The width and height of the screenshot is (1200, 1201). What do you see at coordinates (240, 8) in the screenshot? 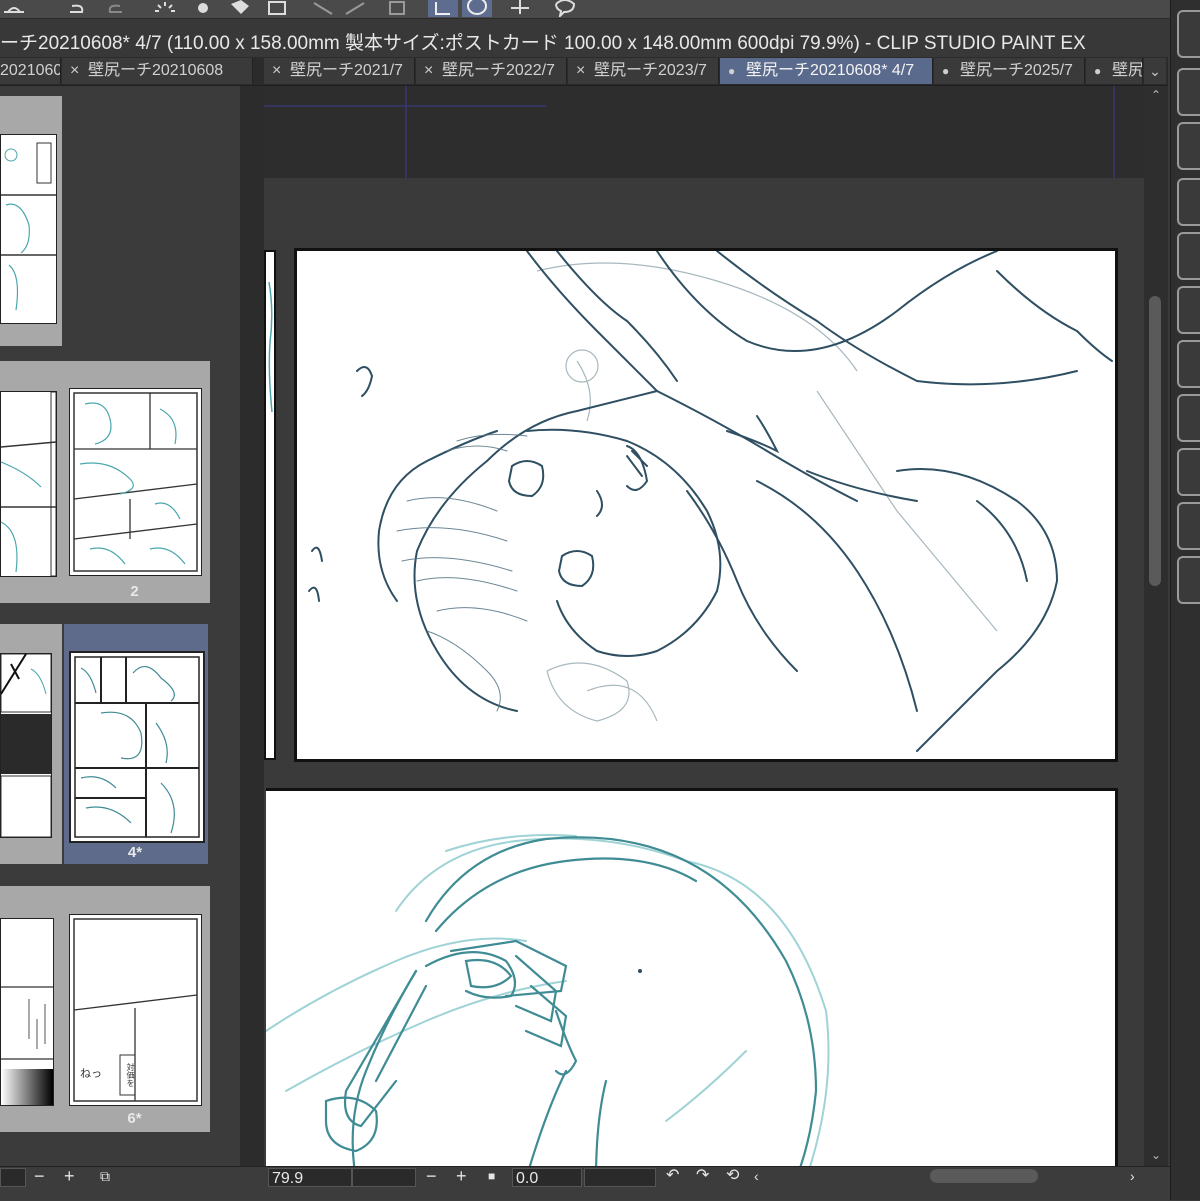
I see `fill-icon` at bounding box center [240, 8].